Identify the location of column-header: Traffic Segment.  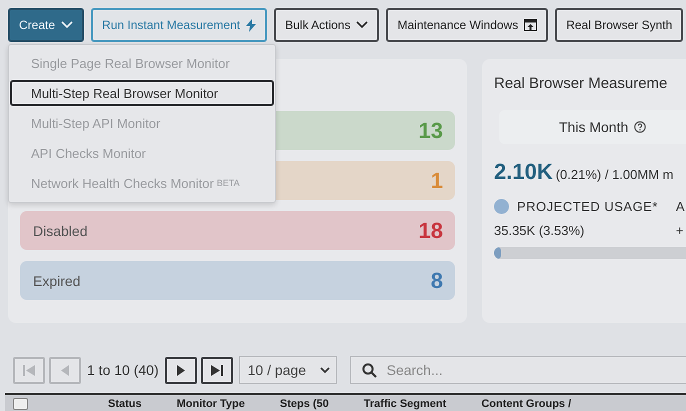
(405, 404).